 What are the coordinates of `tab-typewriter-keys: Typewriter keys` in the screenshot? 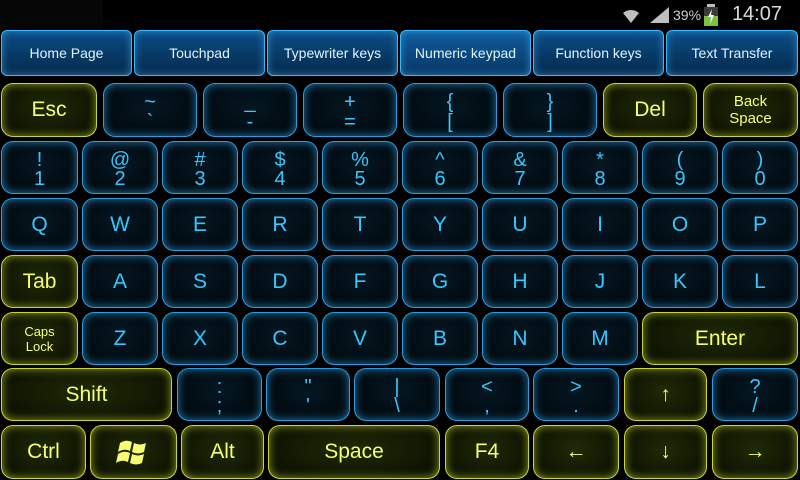 It's located at (332, 53).